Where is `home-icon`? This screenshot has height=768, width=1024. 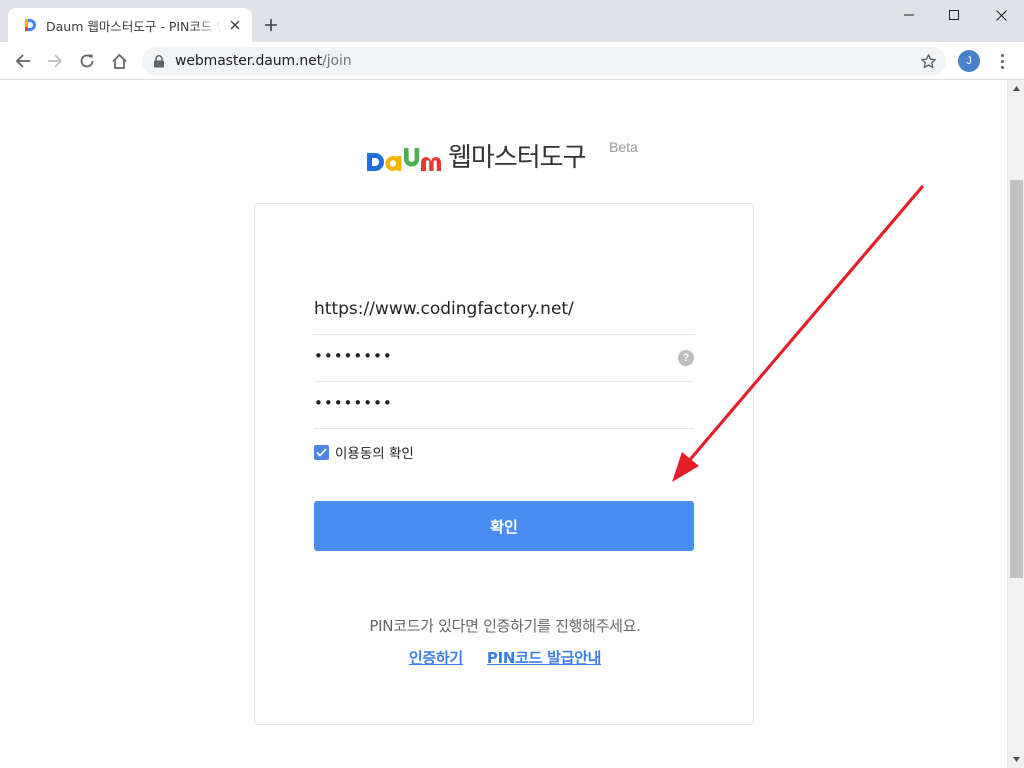
home-icon is located at coordinates (119, 61).